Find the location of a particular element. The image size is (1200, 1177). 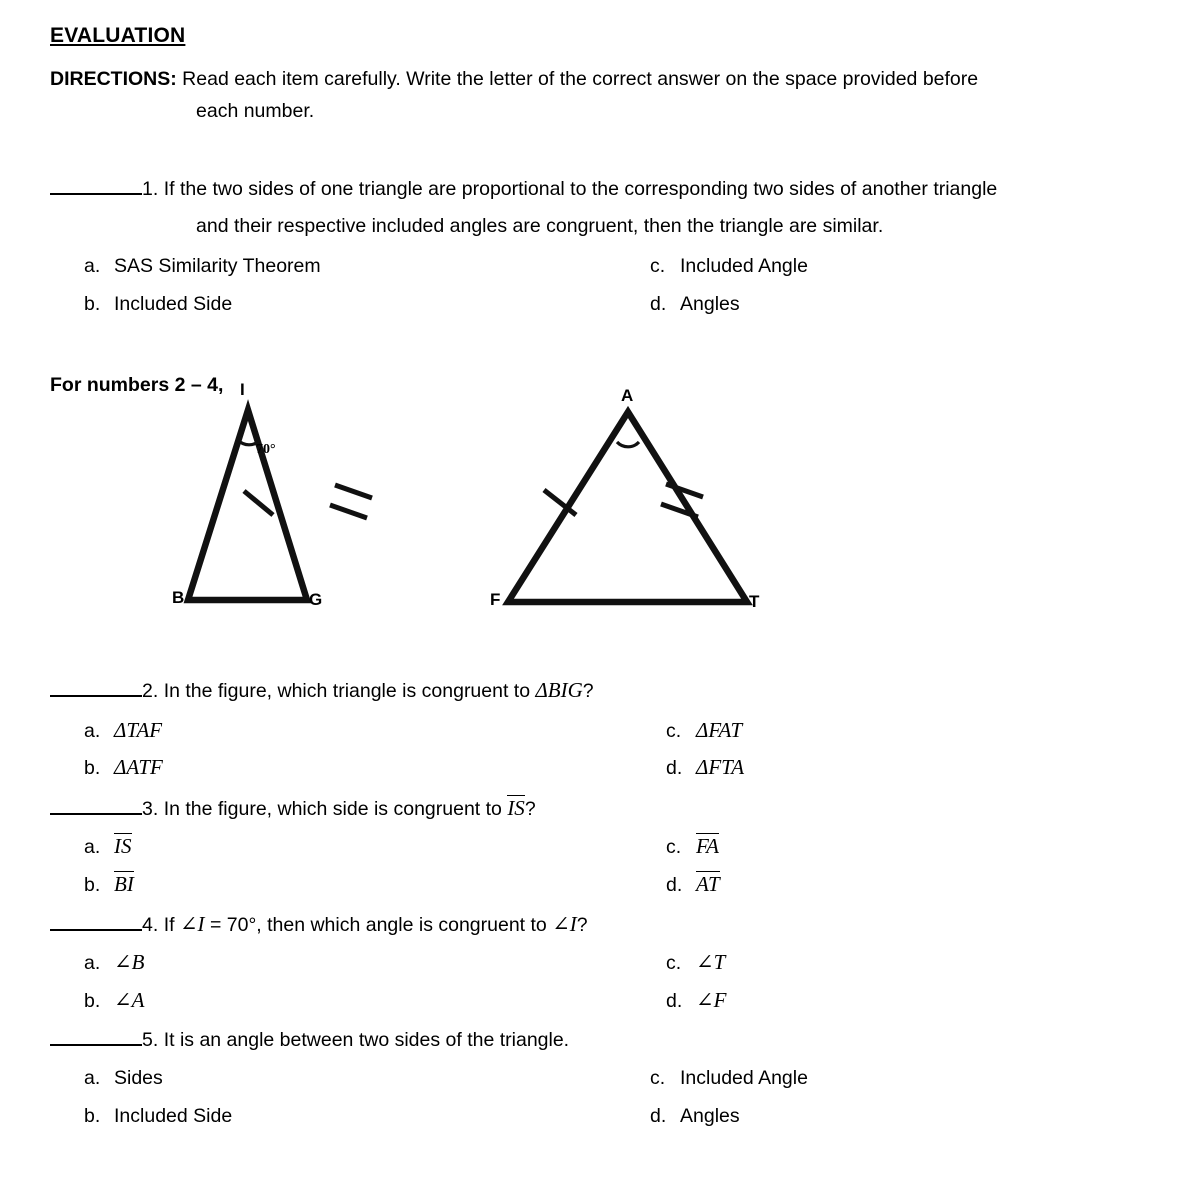

question-5-option-c: c. Included Angle is located at coordinates (729, 1078).